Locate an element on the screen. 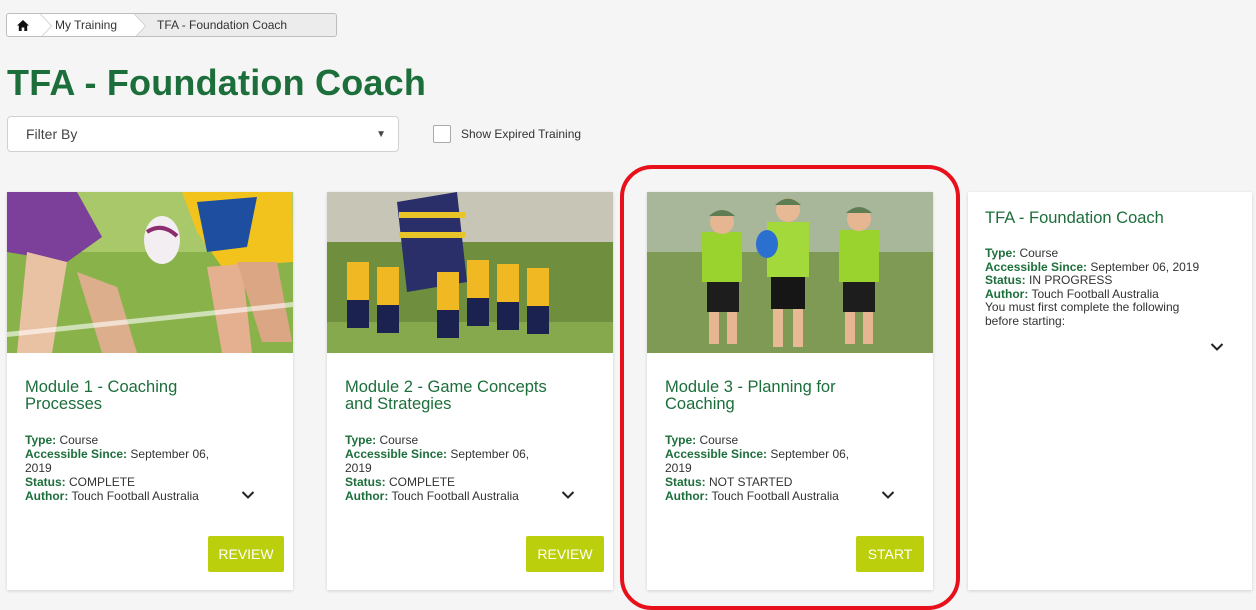  page-title: TFA - Foundation Coach is located at coordinates (217, 82).